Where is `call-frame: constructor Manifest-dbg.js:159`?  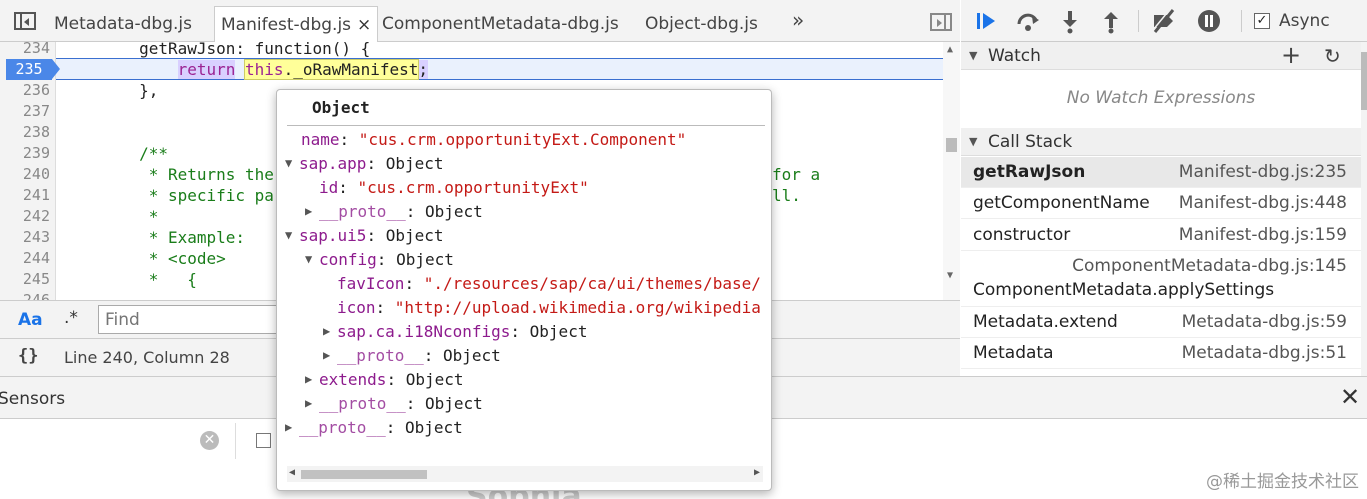 call-frame: constructor Manifest-dbg.js:159 is located at coordinates (1161, 235).